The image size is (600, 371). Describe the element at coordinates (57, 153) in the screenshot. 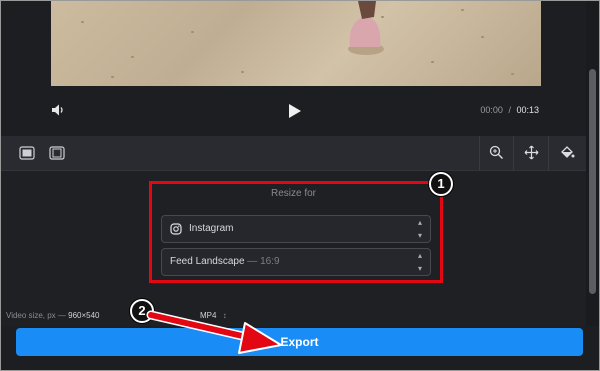

I see `fill-icon` at that location.